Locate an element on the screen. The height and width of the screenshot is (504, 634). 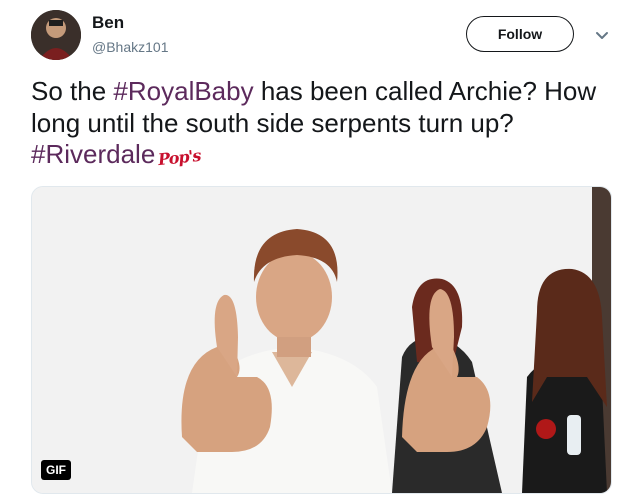
author-handle: @Bhakz101 is located at coordinates (130, 47).